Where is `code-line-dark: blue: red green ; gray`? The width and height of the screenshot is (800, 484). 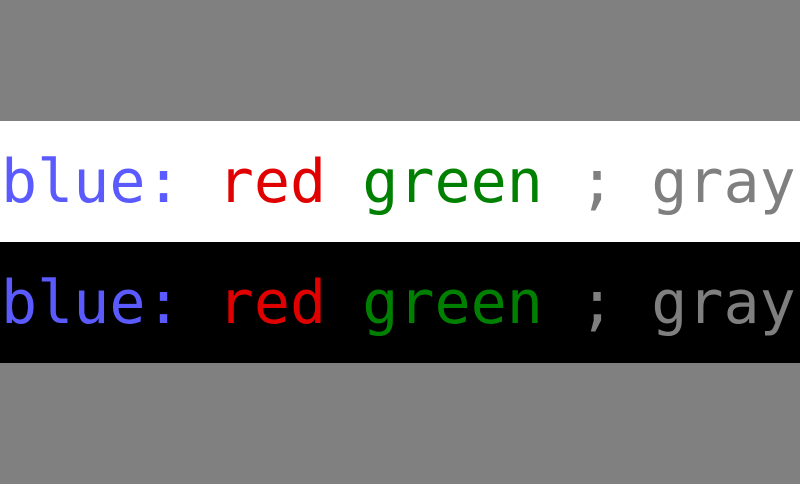
code-line-dark: blue: red green ; gray is located at coordinates (398, 303).